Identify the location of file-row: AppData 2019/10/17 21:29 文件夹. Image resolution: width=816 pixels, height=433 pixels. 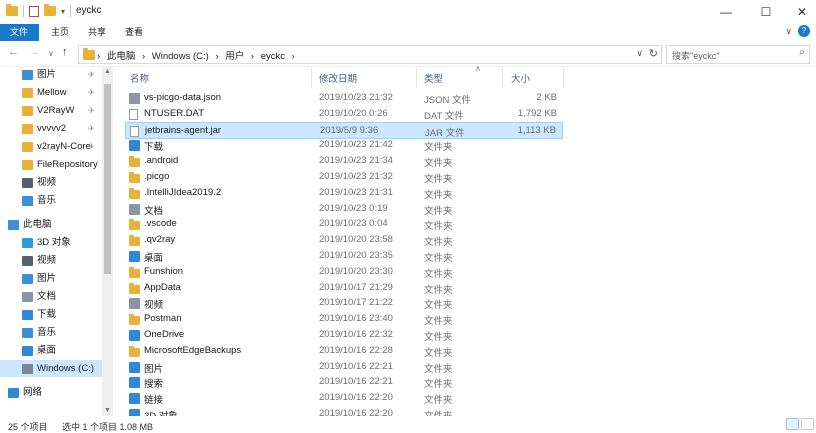
(344, 288).